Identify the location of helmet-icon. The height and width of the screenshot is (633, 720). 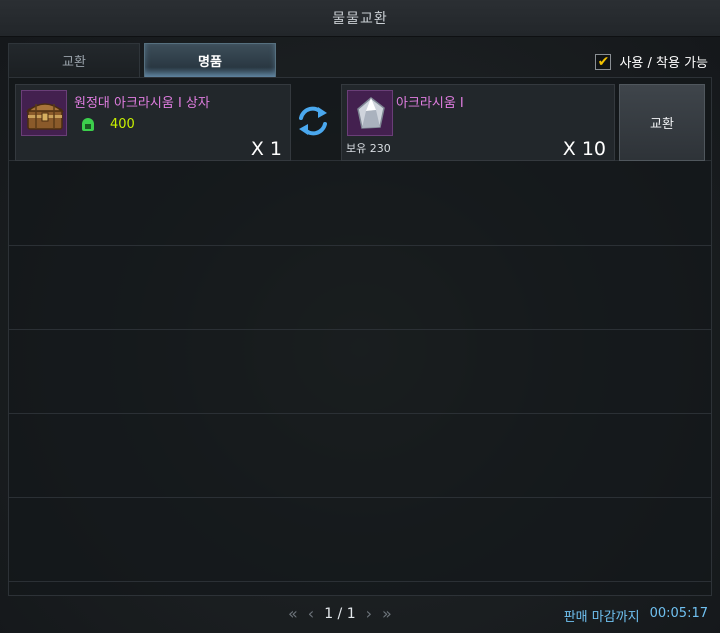
(88, 124).